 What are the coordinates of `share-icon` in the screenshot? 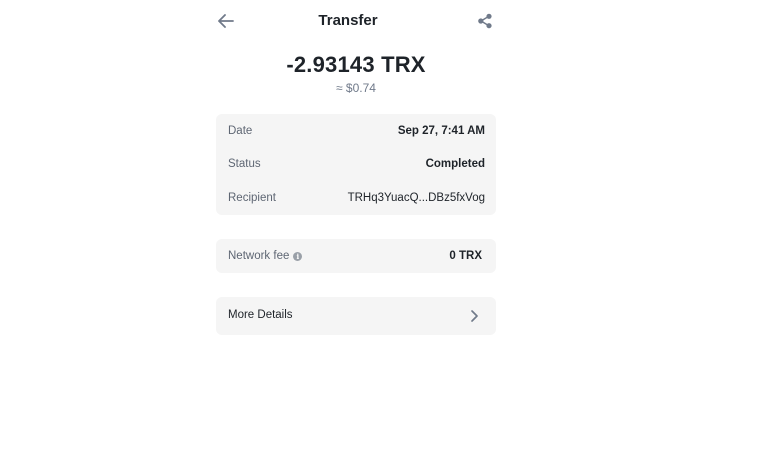 It's located at (485, 21).